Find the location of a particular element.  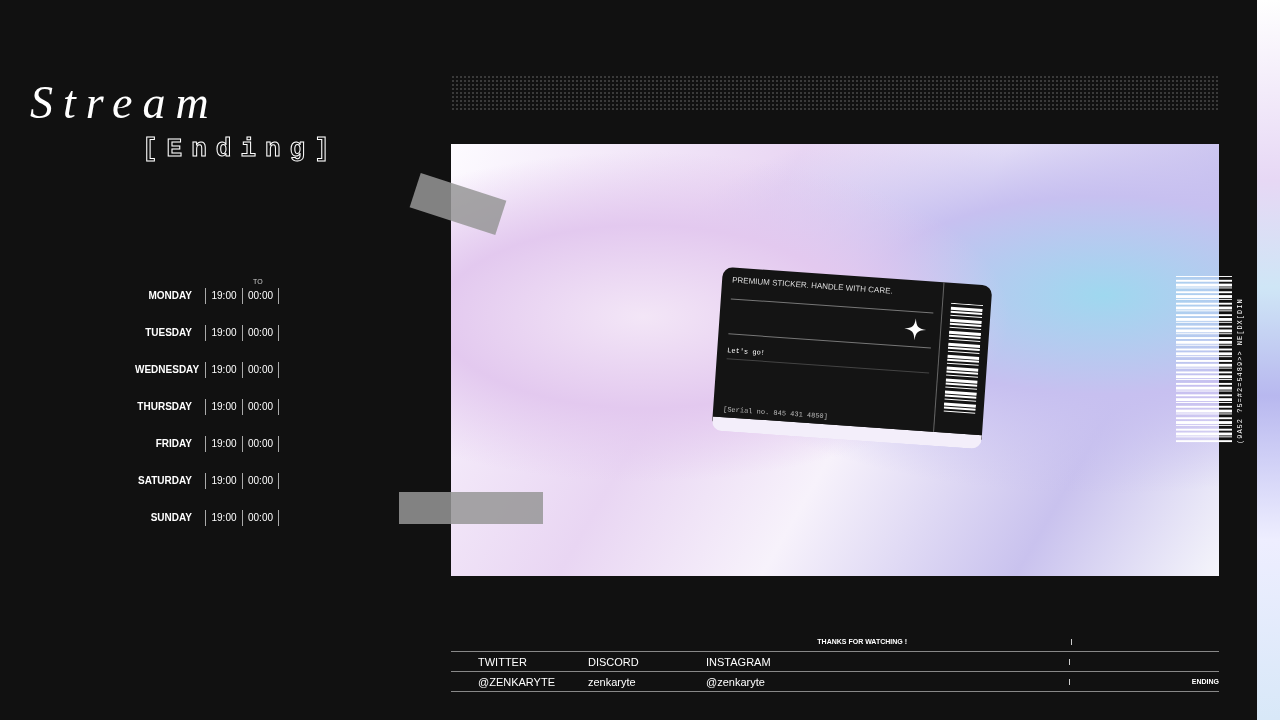

sparkle-icon is located at coordinates (915, 329).